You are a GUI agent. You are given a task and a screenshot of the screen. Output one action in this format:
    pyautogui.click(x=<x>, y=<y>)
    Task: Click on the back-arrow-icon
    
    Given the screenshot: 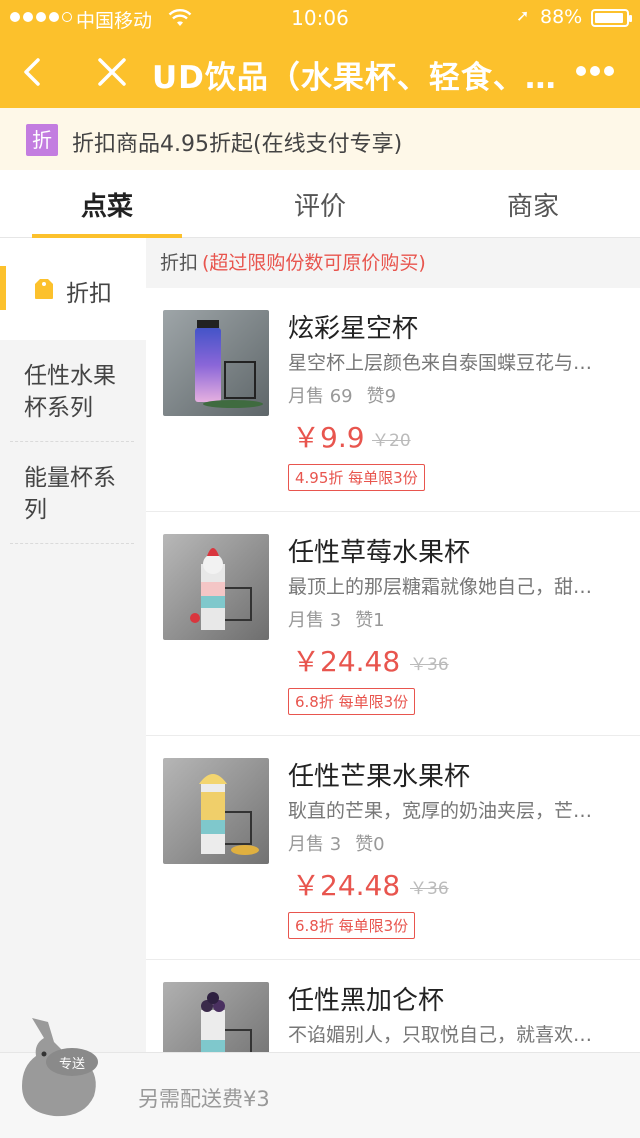 What is the action you would take?
    pyautogui.click(x=34, y=72)
    